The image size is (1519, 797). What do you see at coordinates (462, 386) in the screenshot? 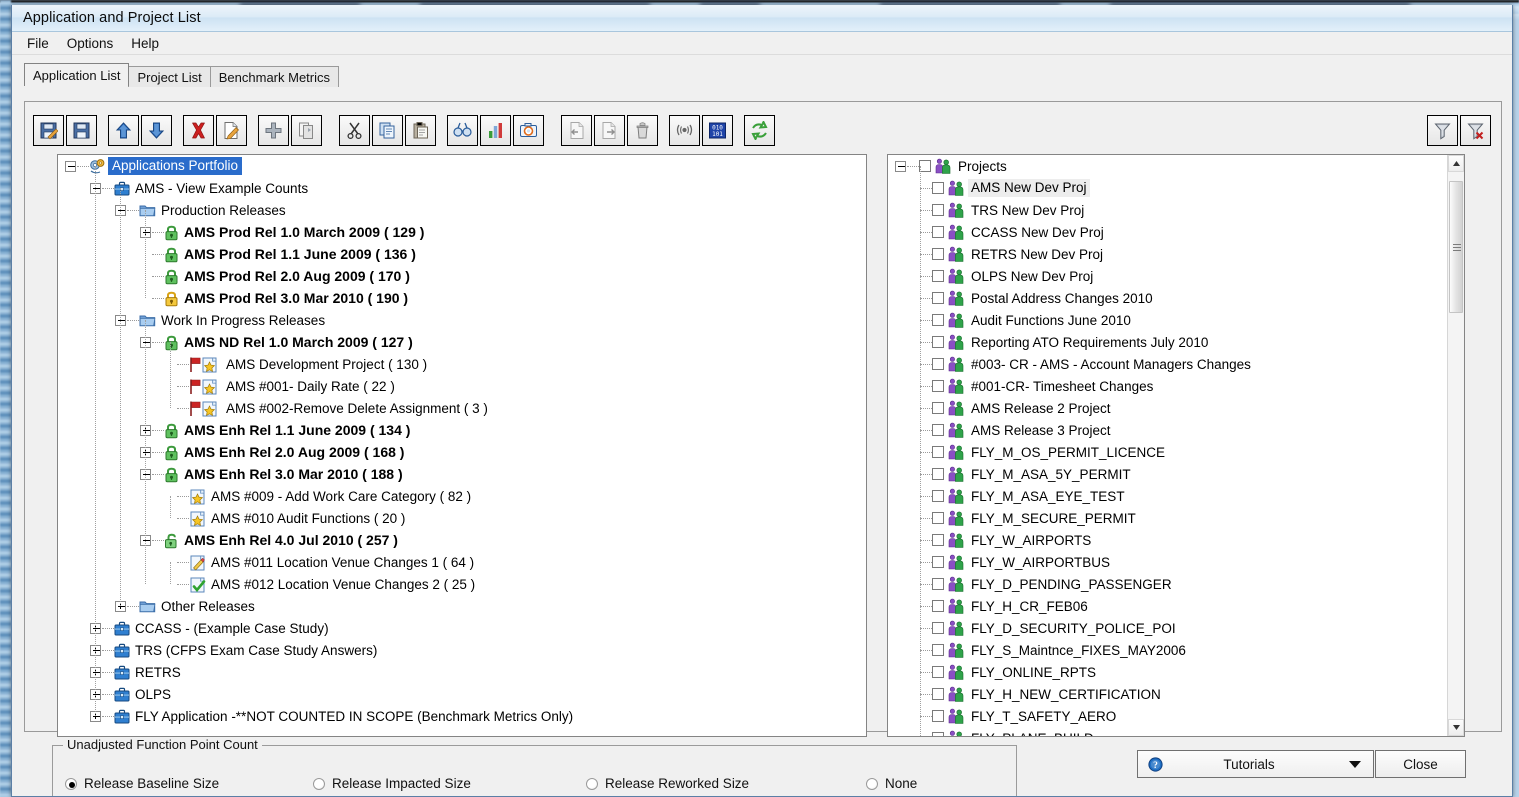
I see `tree-node: AMS #001- Daily Rate ( 22 )` at bounding box center [462, 386].